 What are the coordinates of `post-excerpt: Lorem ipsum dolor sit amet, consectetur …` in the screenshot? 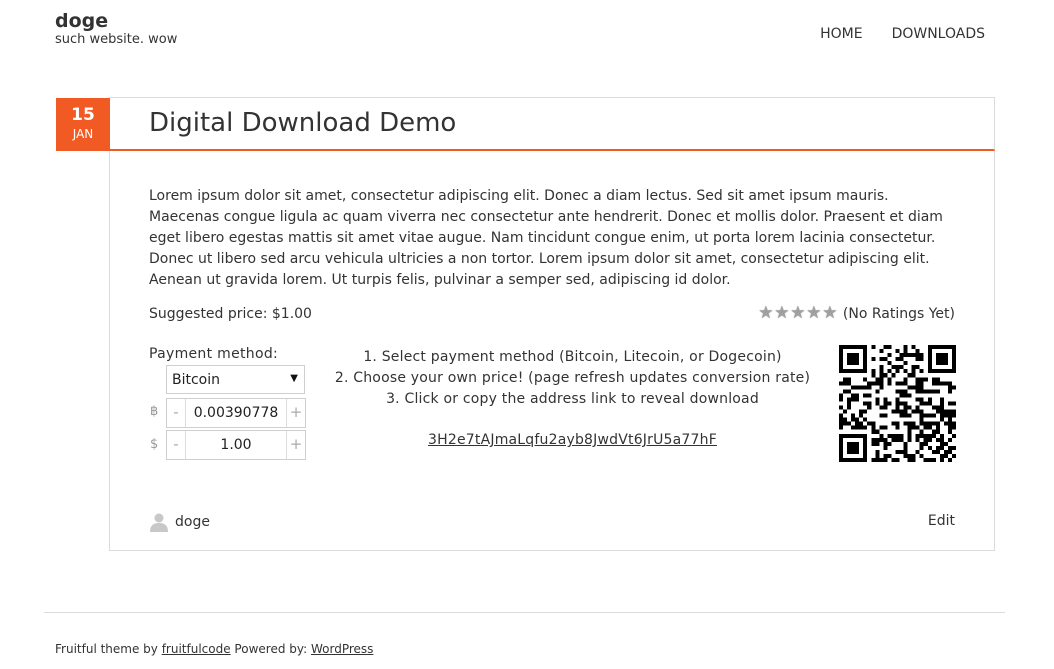 It's located at (546, 238).